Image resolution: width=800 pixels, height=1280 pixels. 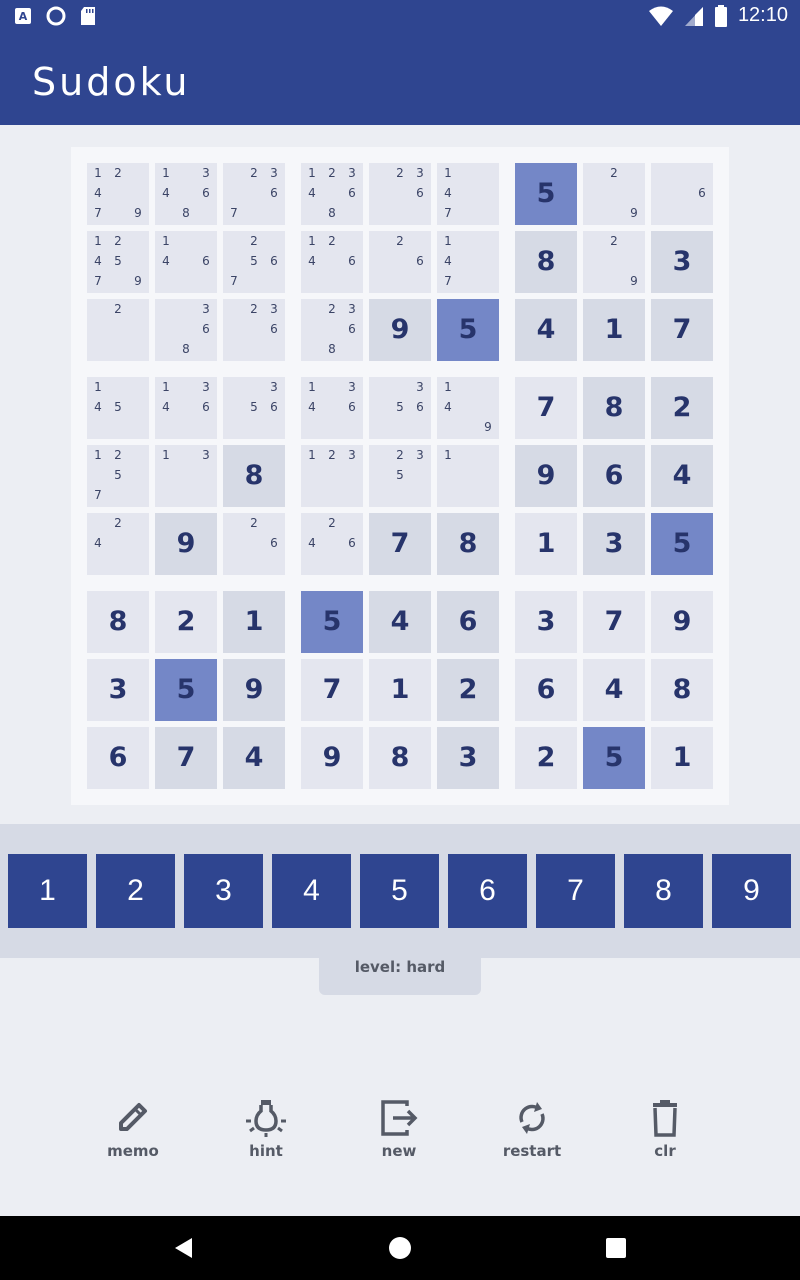 I want to click on cell-r5c7: 9, so click(x=546, y=476).